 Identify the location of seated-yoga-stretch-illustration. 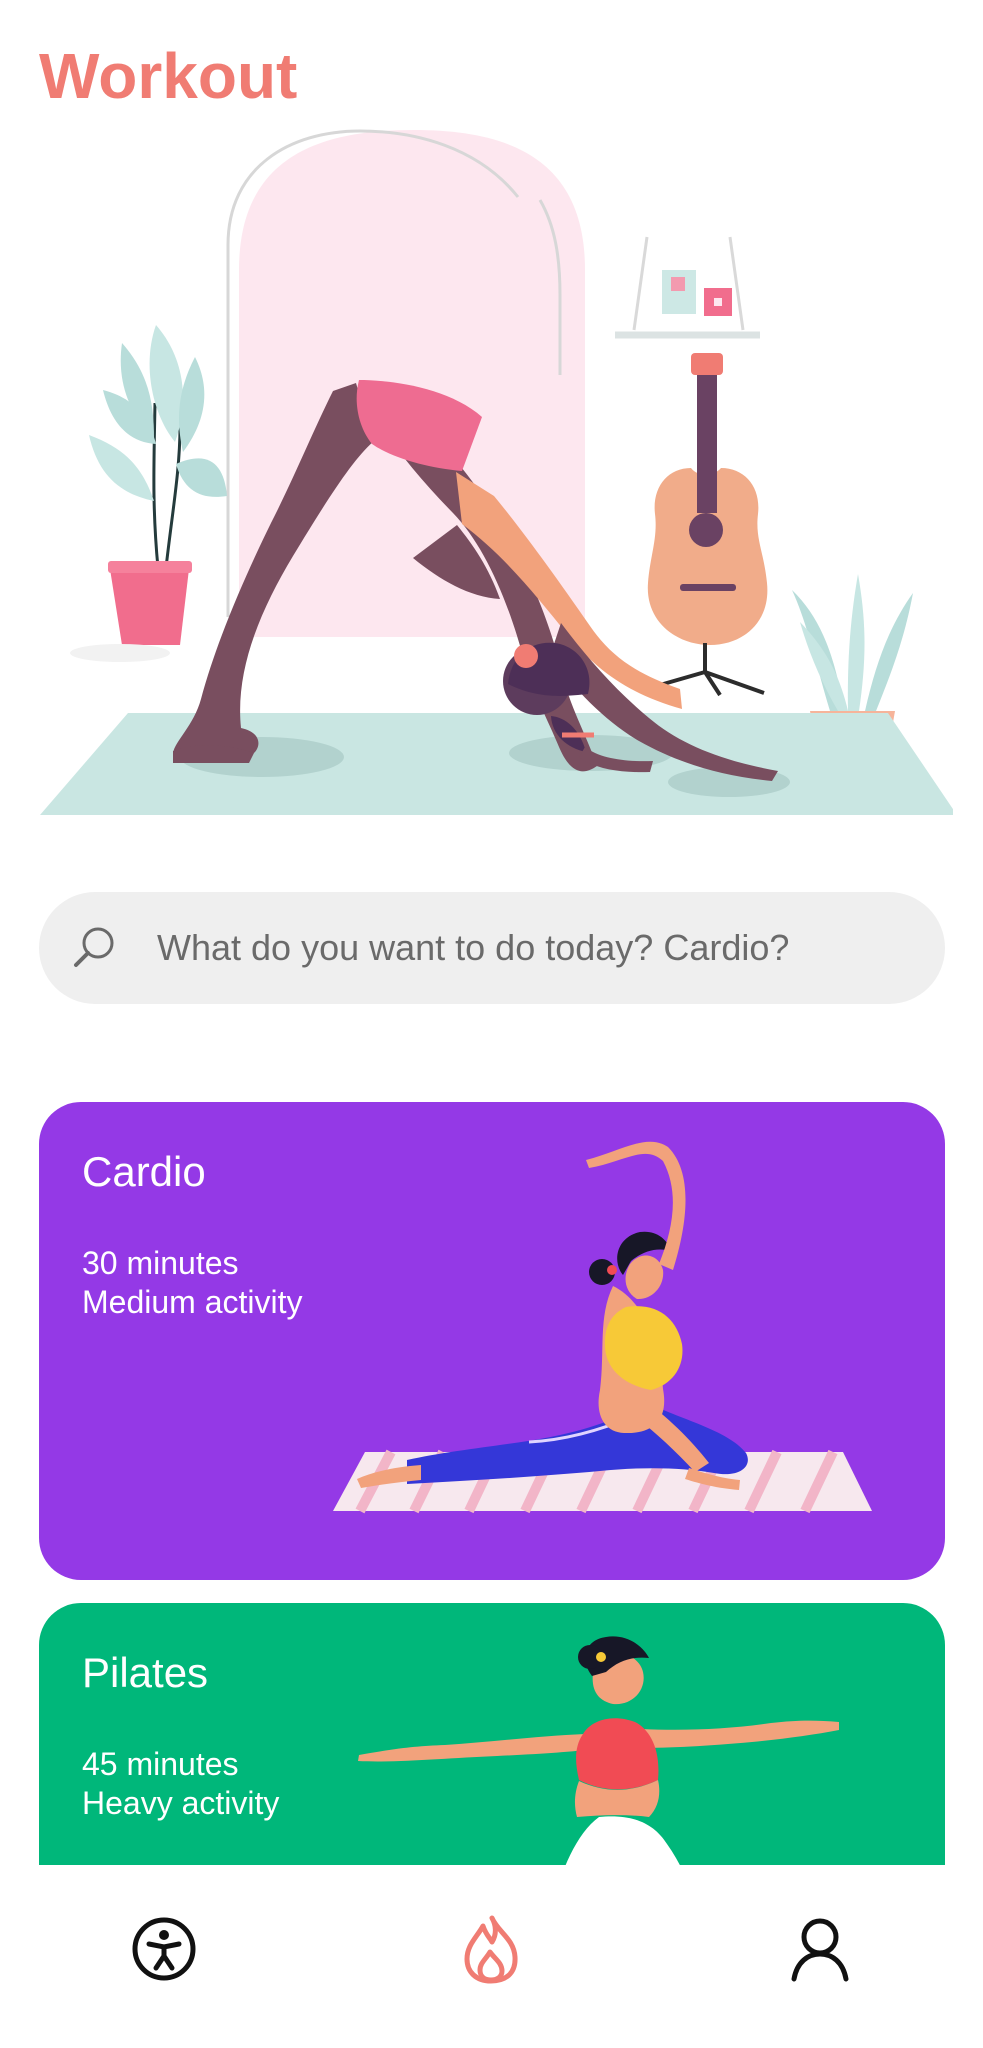
(602, 1327).